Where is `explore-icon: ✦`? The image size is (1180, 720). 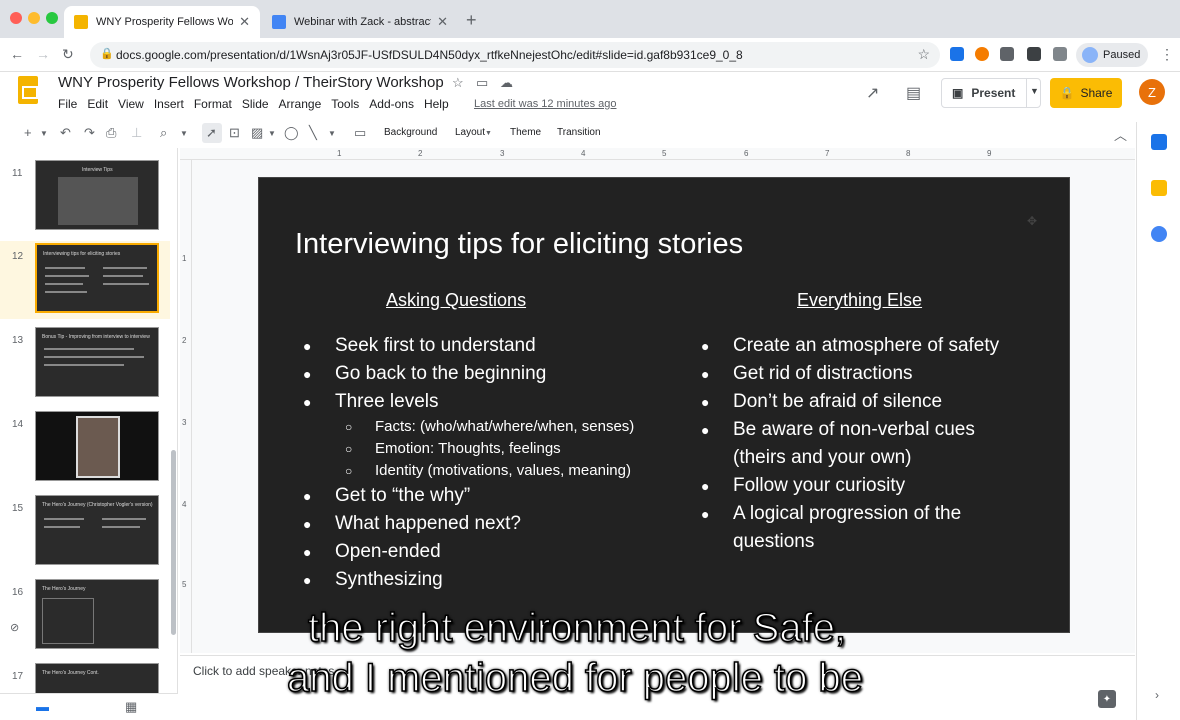 explore-icon: ✦ is located at coordinates (1107, 699).